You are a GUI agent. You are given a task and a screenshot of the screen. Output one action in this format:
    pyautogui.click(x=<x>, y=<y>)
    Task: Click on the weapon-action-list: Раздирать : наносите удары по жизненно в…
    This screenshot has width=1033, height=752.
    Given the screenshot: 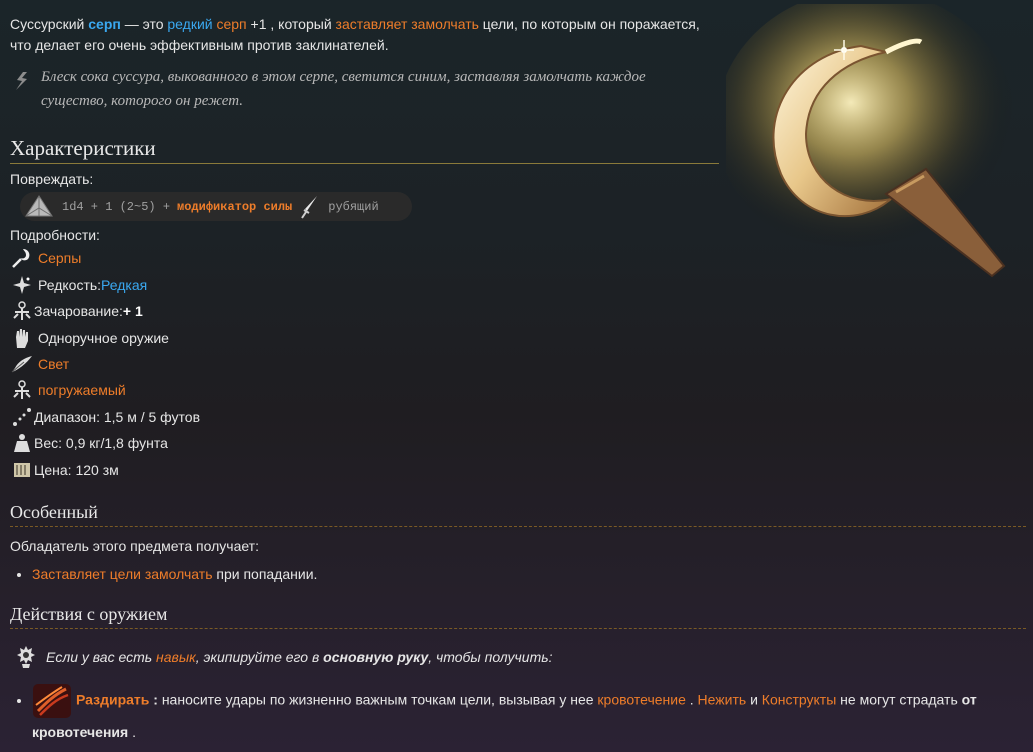 What is the action you would take?
    pyautogui.click(x=521, y=714)
    